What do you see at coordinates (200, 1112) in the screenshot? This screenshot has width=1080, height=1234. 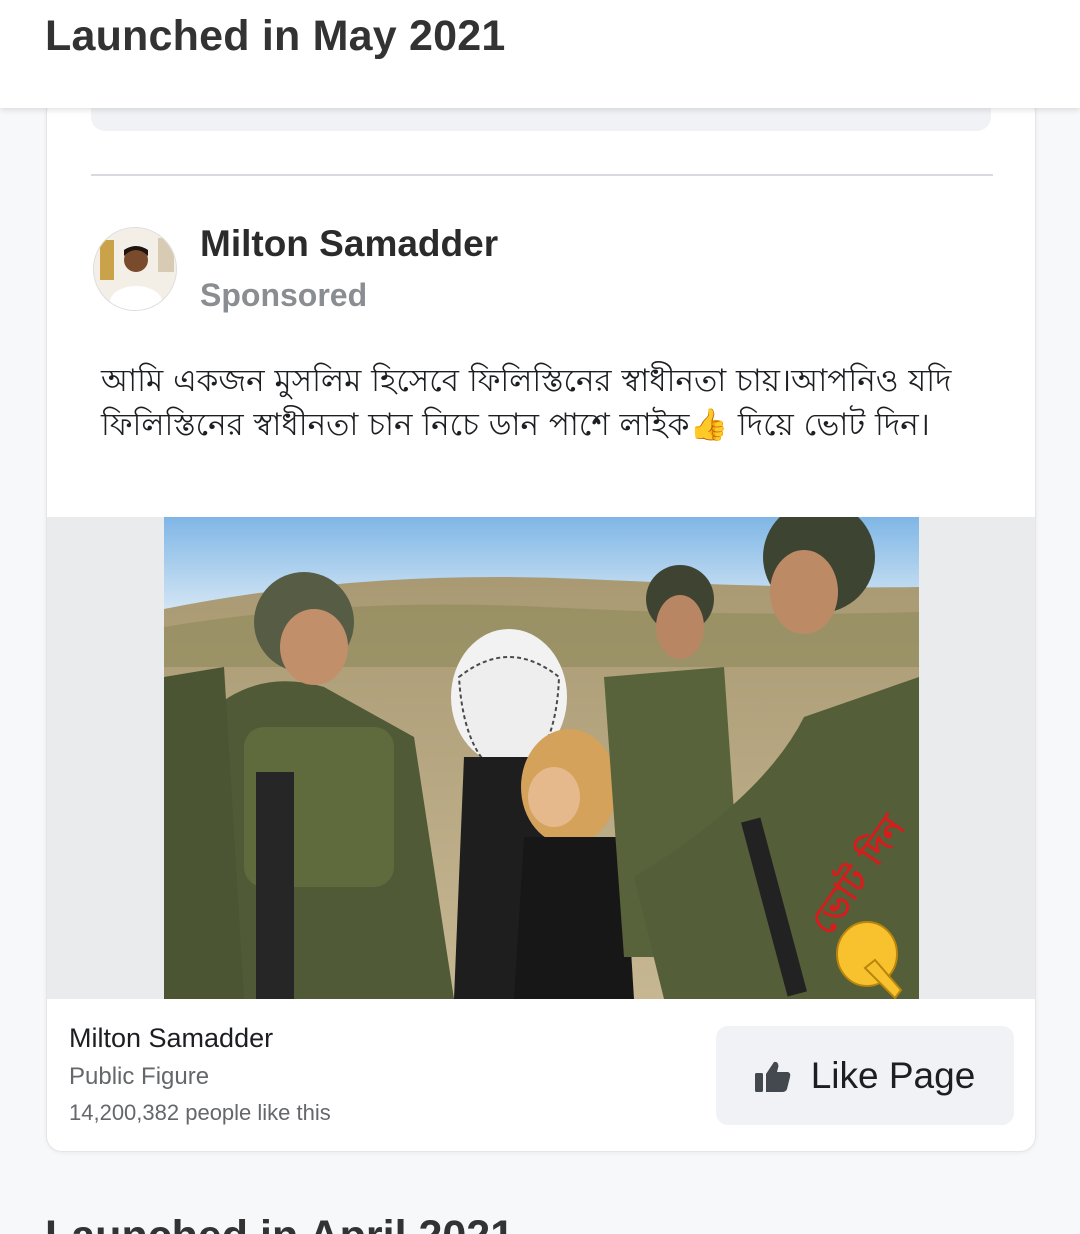 I see `page-likes-count: 14,200,382 people like this` at bounding box center [200, 1112].